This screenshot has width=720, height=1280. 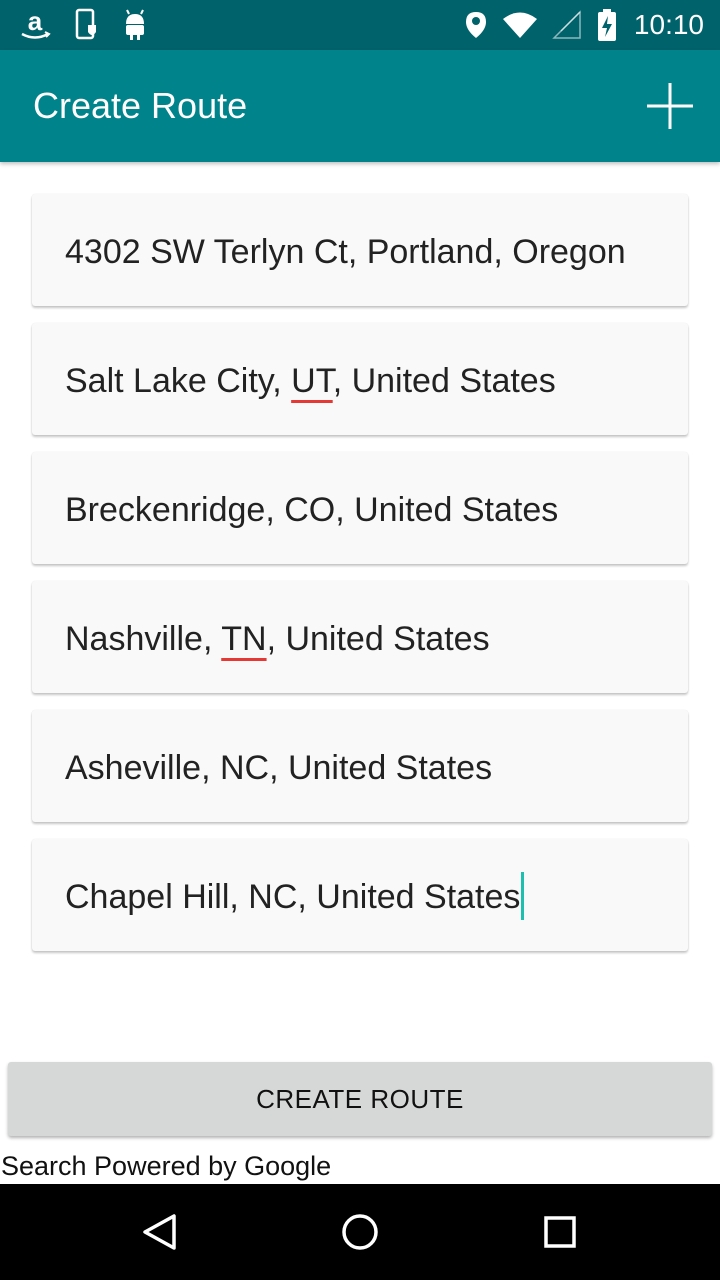 I want to click on notification-icons: a, so click(x=83, y=25).